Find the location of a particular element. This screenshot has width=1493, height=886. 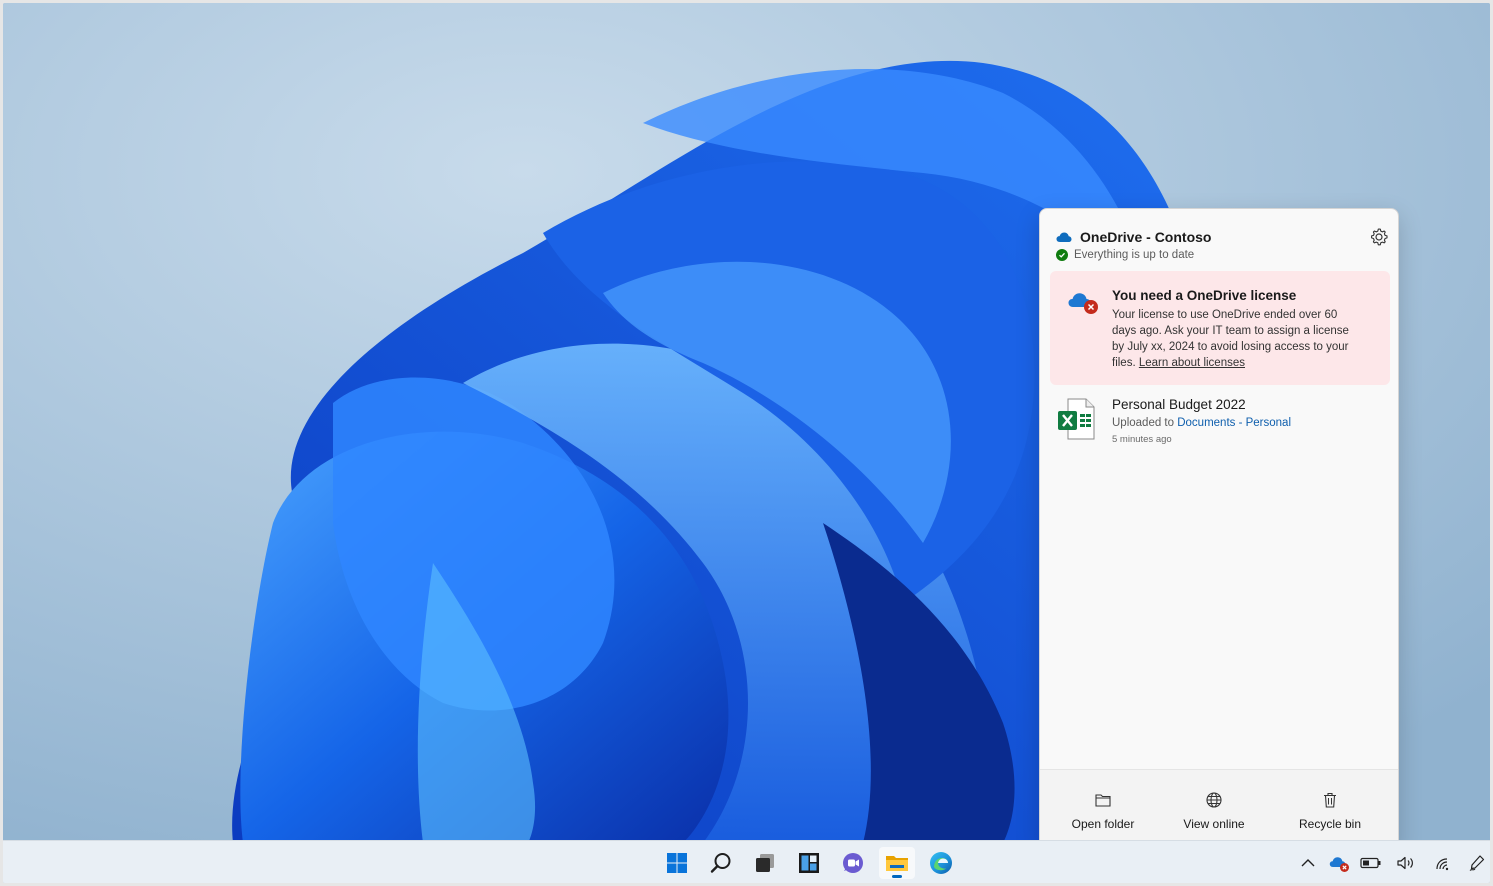

recycle-bin-button: Recycle bin is located at coordinates (1330, 809).